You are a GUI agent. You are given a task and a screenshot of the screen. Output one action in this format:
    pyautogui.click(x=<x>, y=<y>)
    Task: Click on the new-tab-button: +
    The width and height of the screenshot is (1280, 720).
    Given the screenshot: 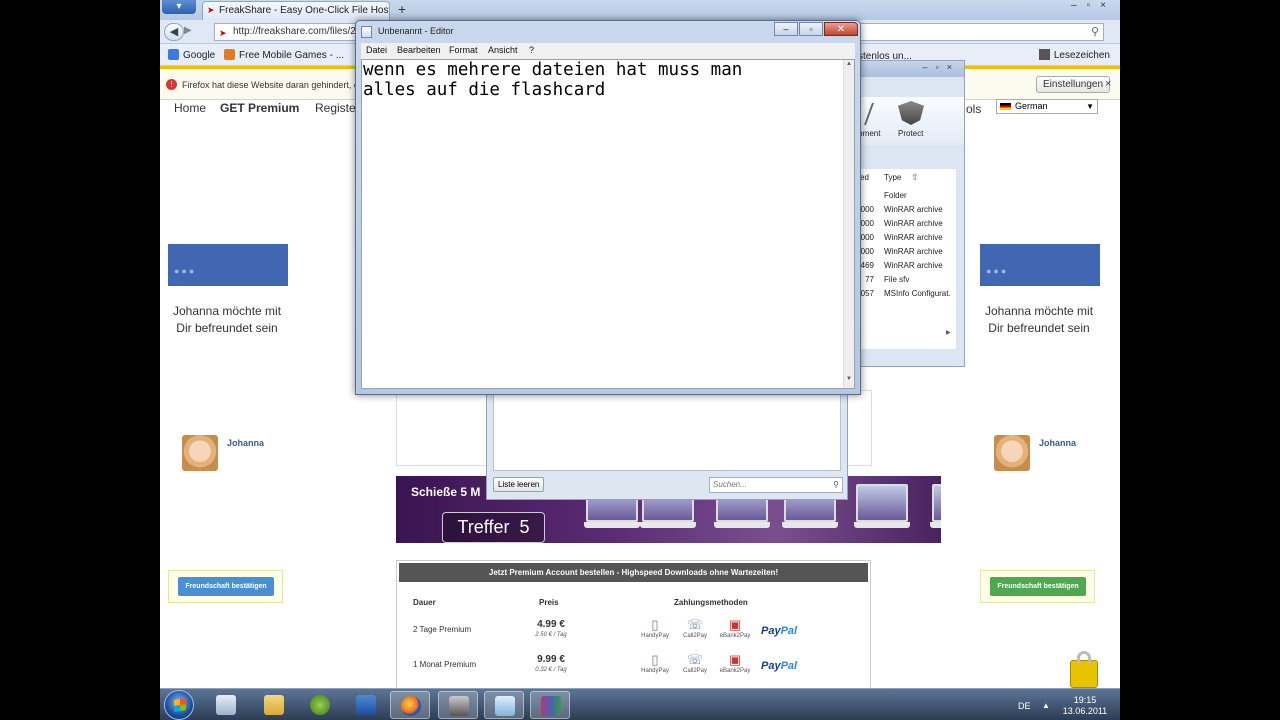 What is the action you would take?
    pyautogui.click(x=402, y=10)
    